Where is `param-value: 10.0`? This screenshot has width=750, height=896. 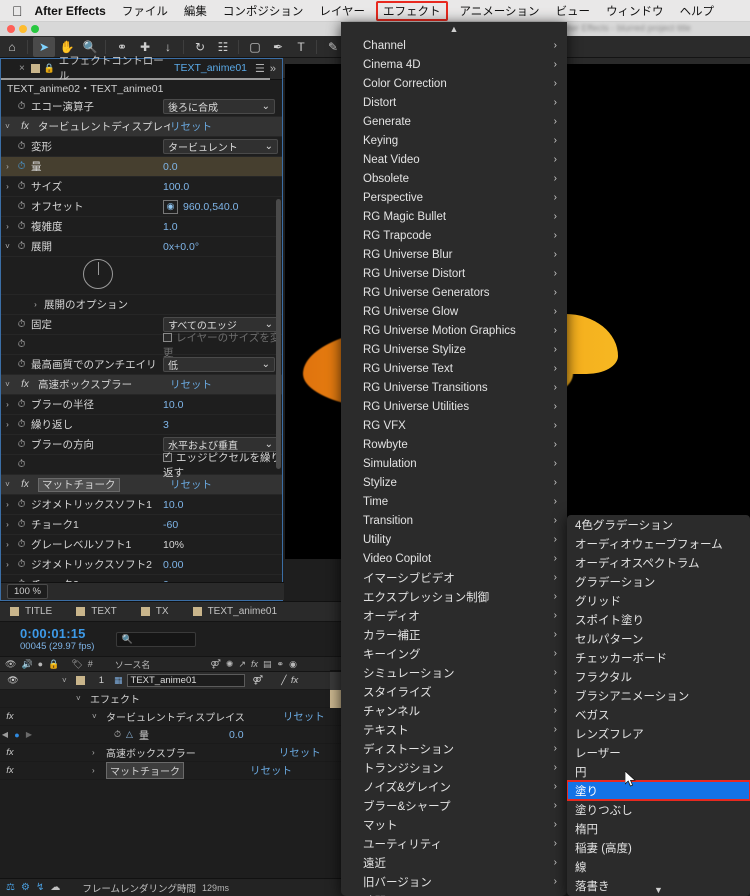
param-value: 10.0 is located at coordinates (173, 405).